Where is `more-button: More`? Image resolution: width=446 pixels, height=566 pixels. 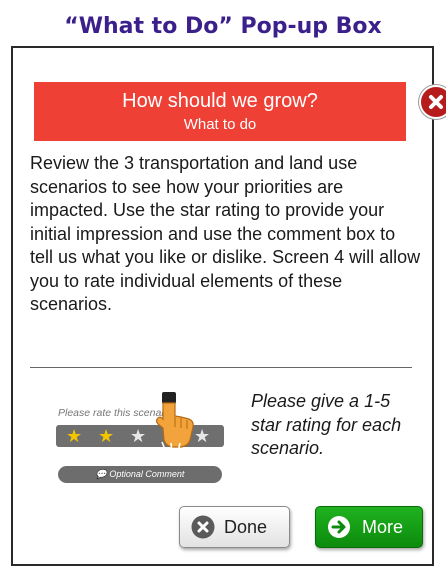
more-button: More is located at coordinates (369, 527).